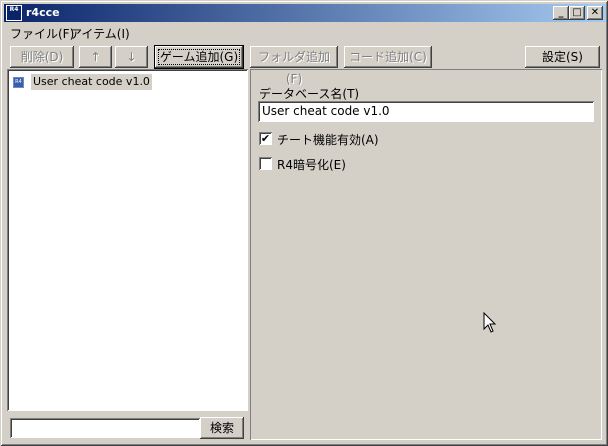 The height and width of the screenshot is (446, 608). Describe the element at coordinates (131, 57) in the screenshot. I see `move-down-button: ↓` at that location.